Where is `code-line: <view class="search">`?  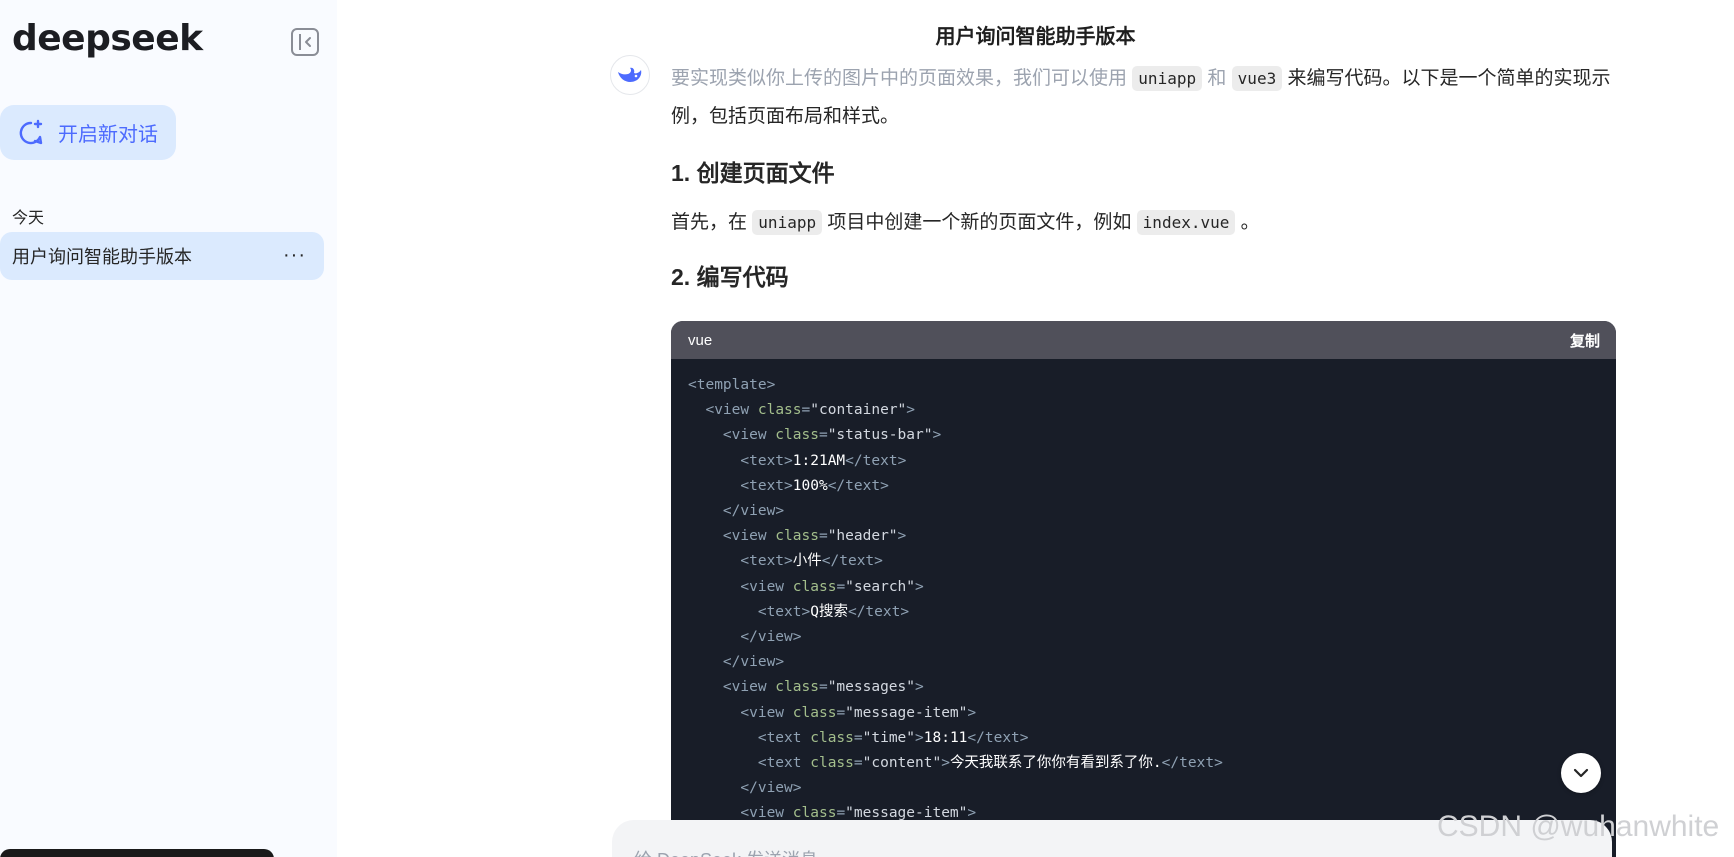
code-line: <view class="search"> is located at coordinates (832, 586).